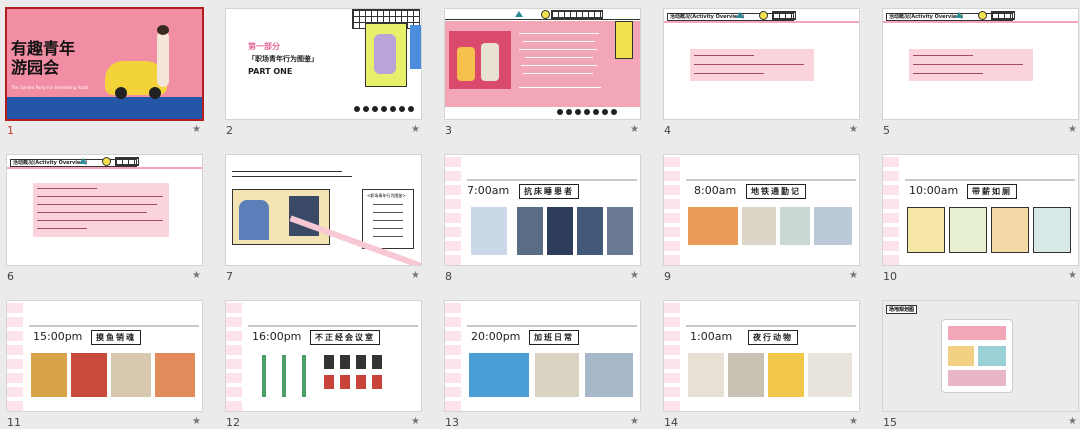 Image resolution: width=1080 pixels, height=429 pixels. Describe the element at coordinates (549, 191) in the screenshot. I see `slide-title: 抗床睡患者` at that location.